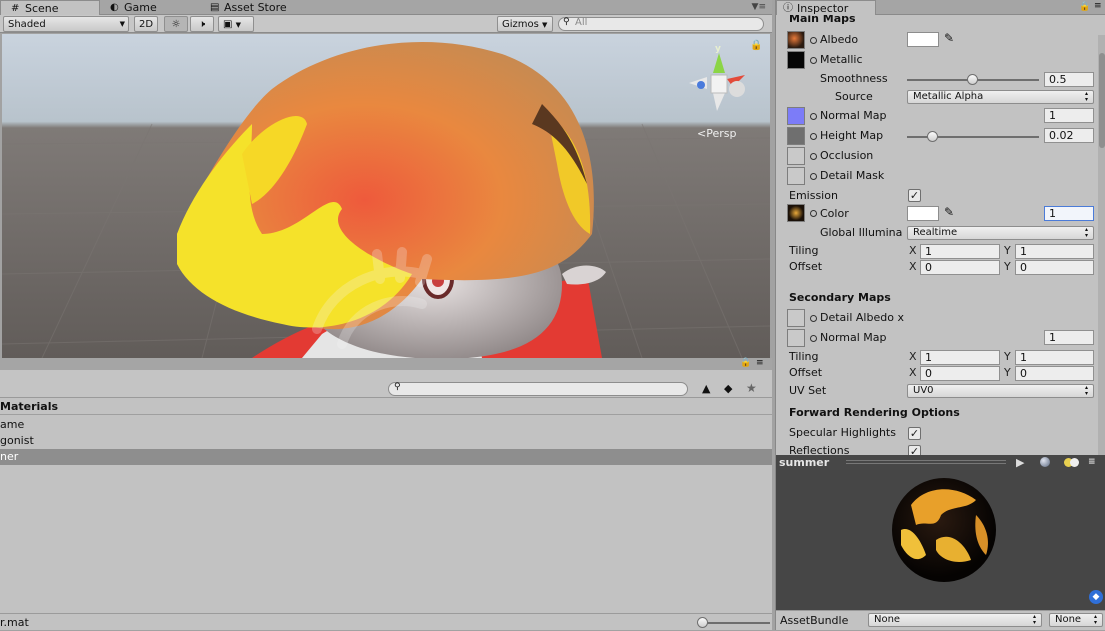  What do you see at coordinates (255, 7) in the screenshot?
I see `tab-asset-store: ▤ Asset Store` at bounding box center [255, 7].